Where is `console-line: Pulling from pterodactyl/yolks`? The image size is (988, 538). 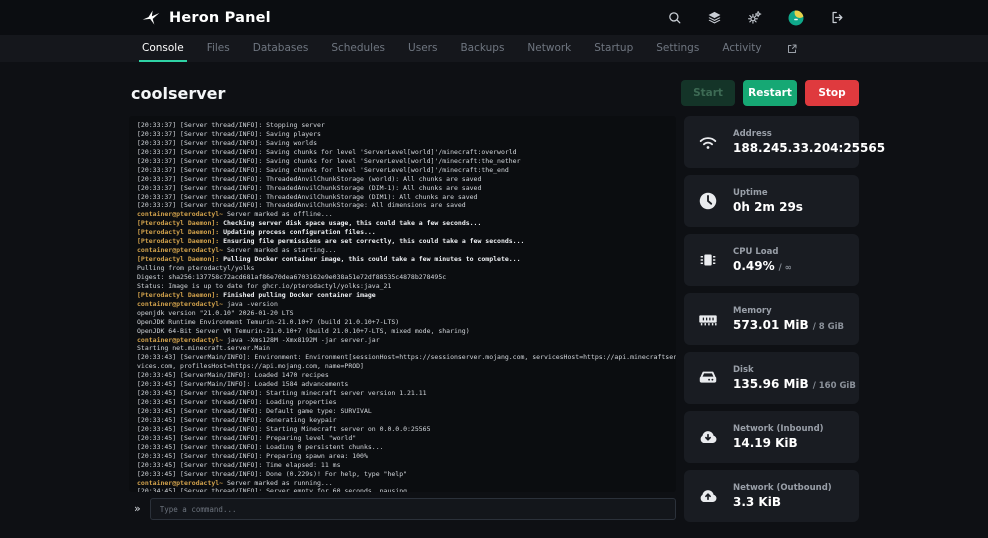
console-line: Pulling from pterodactyl/yolks is located at coordinates (196, 268).